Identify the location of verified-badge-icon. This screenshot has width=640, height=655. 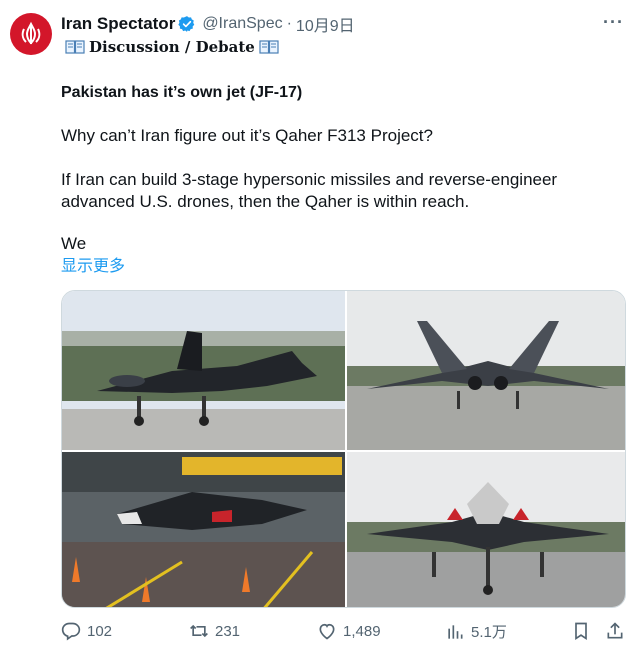
(186, 24).